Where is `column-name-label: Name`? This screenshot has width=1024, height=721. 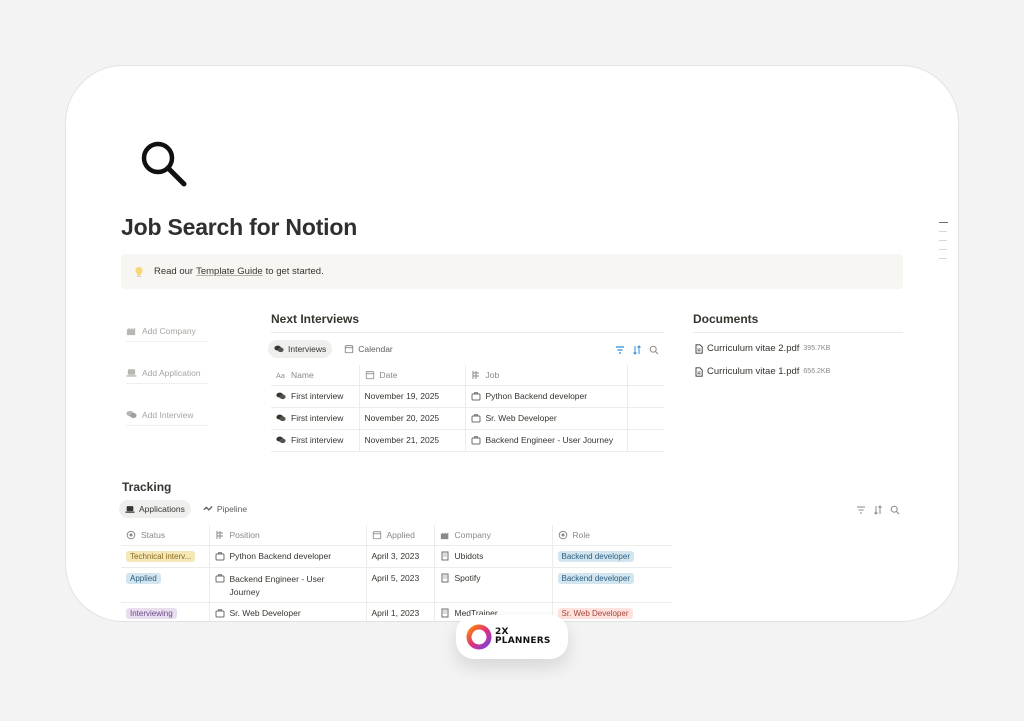 column-name-label: Name is located at coordinates (302, 374).